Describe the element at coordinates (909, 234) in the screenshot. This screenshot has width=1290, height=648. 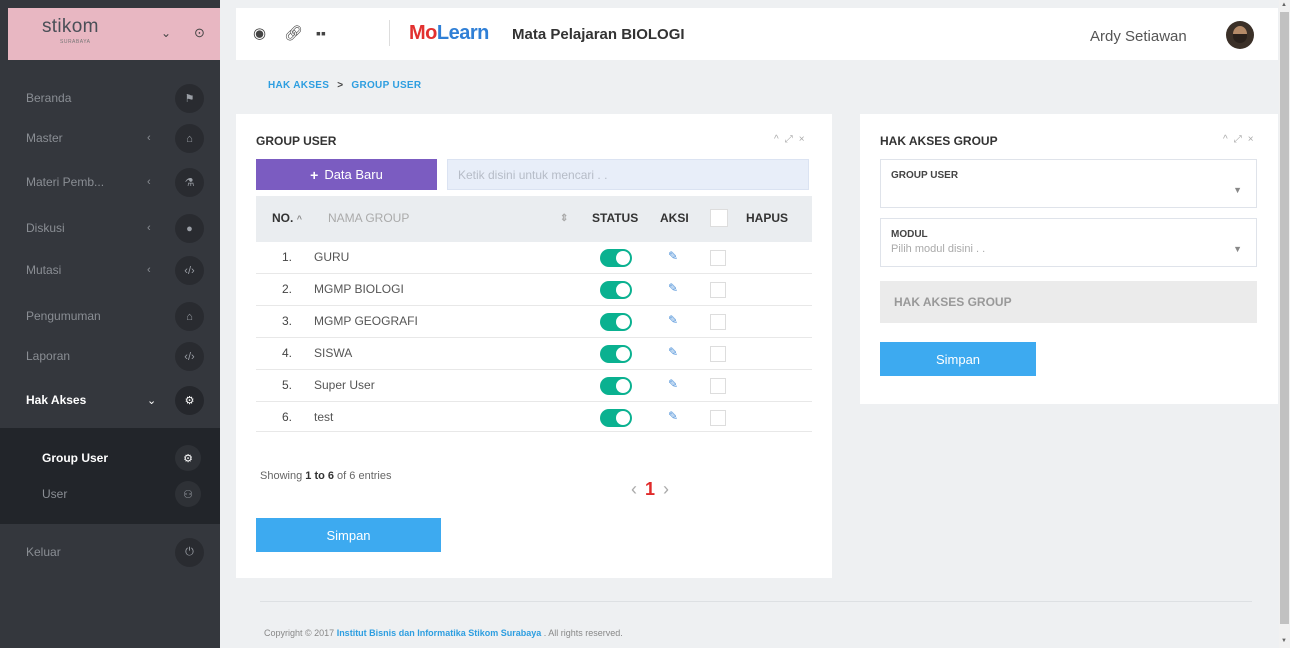
I see `field-label: MODUL` at that location.